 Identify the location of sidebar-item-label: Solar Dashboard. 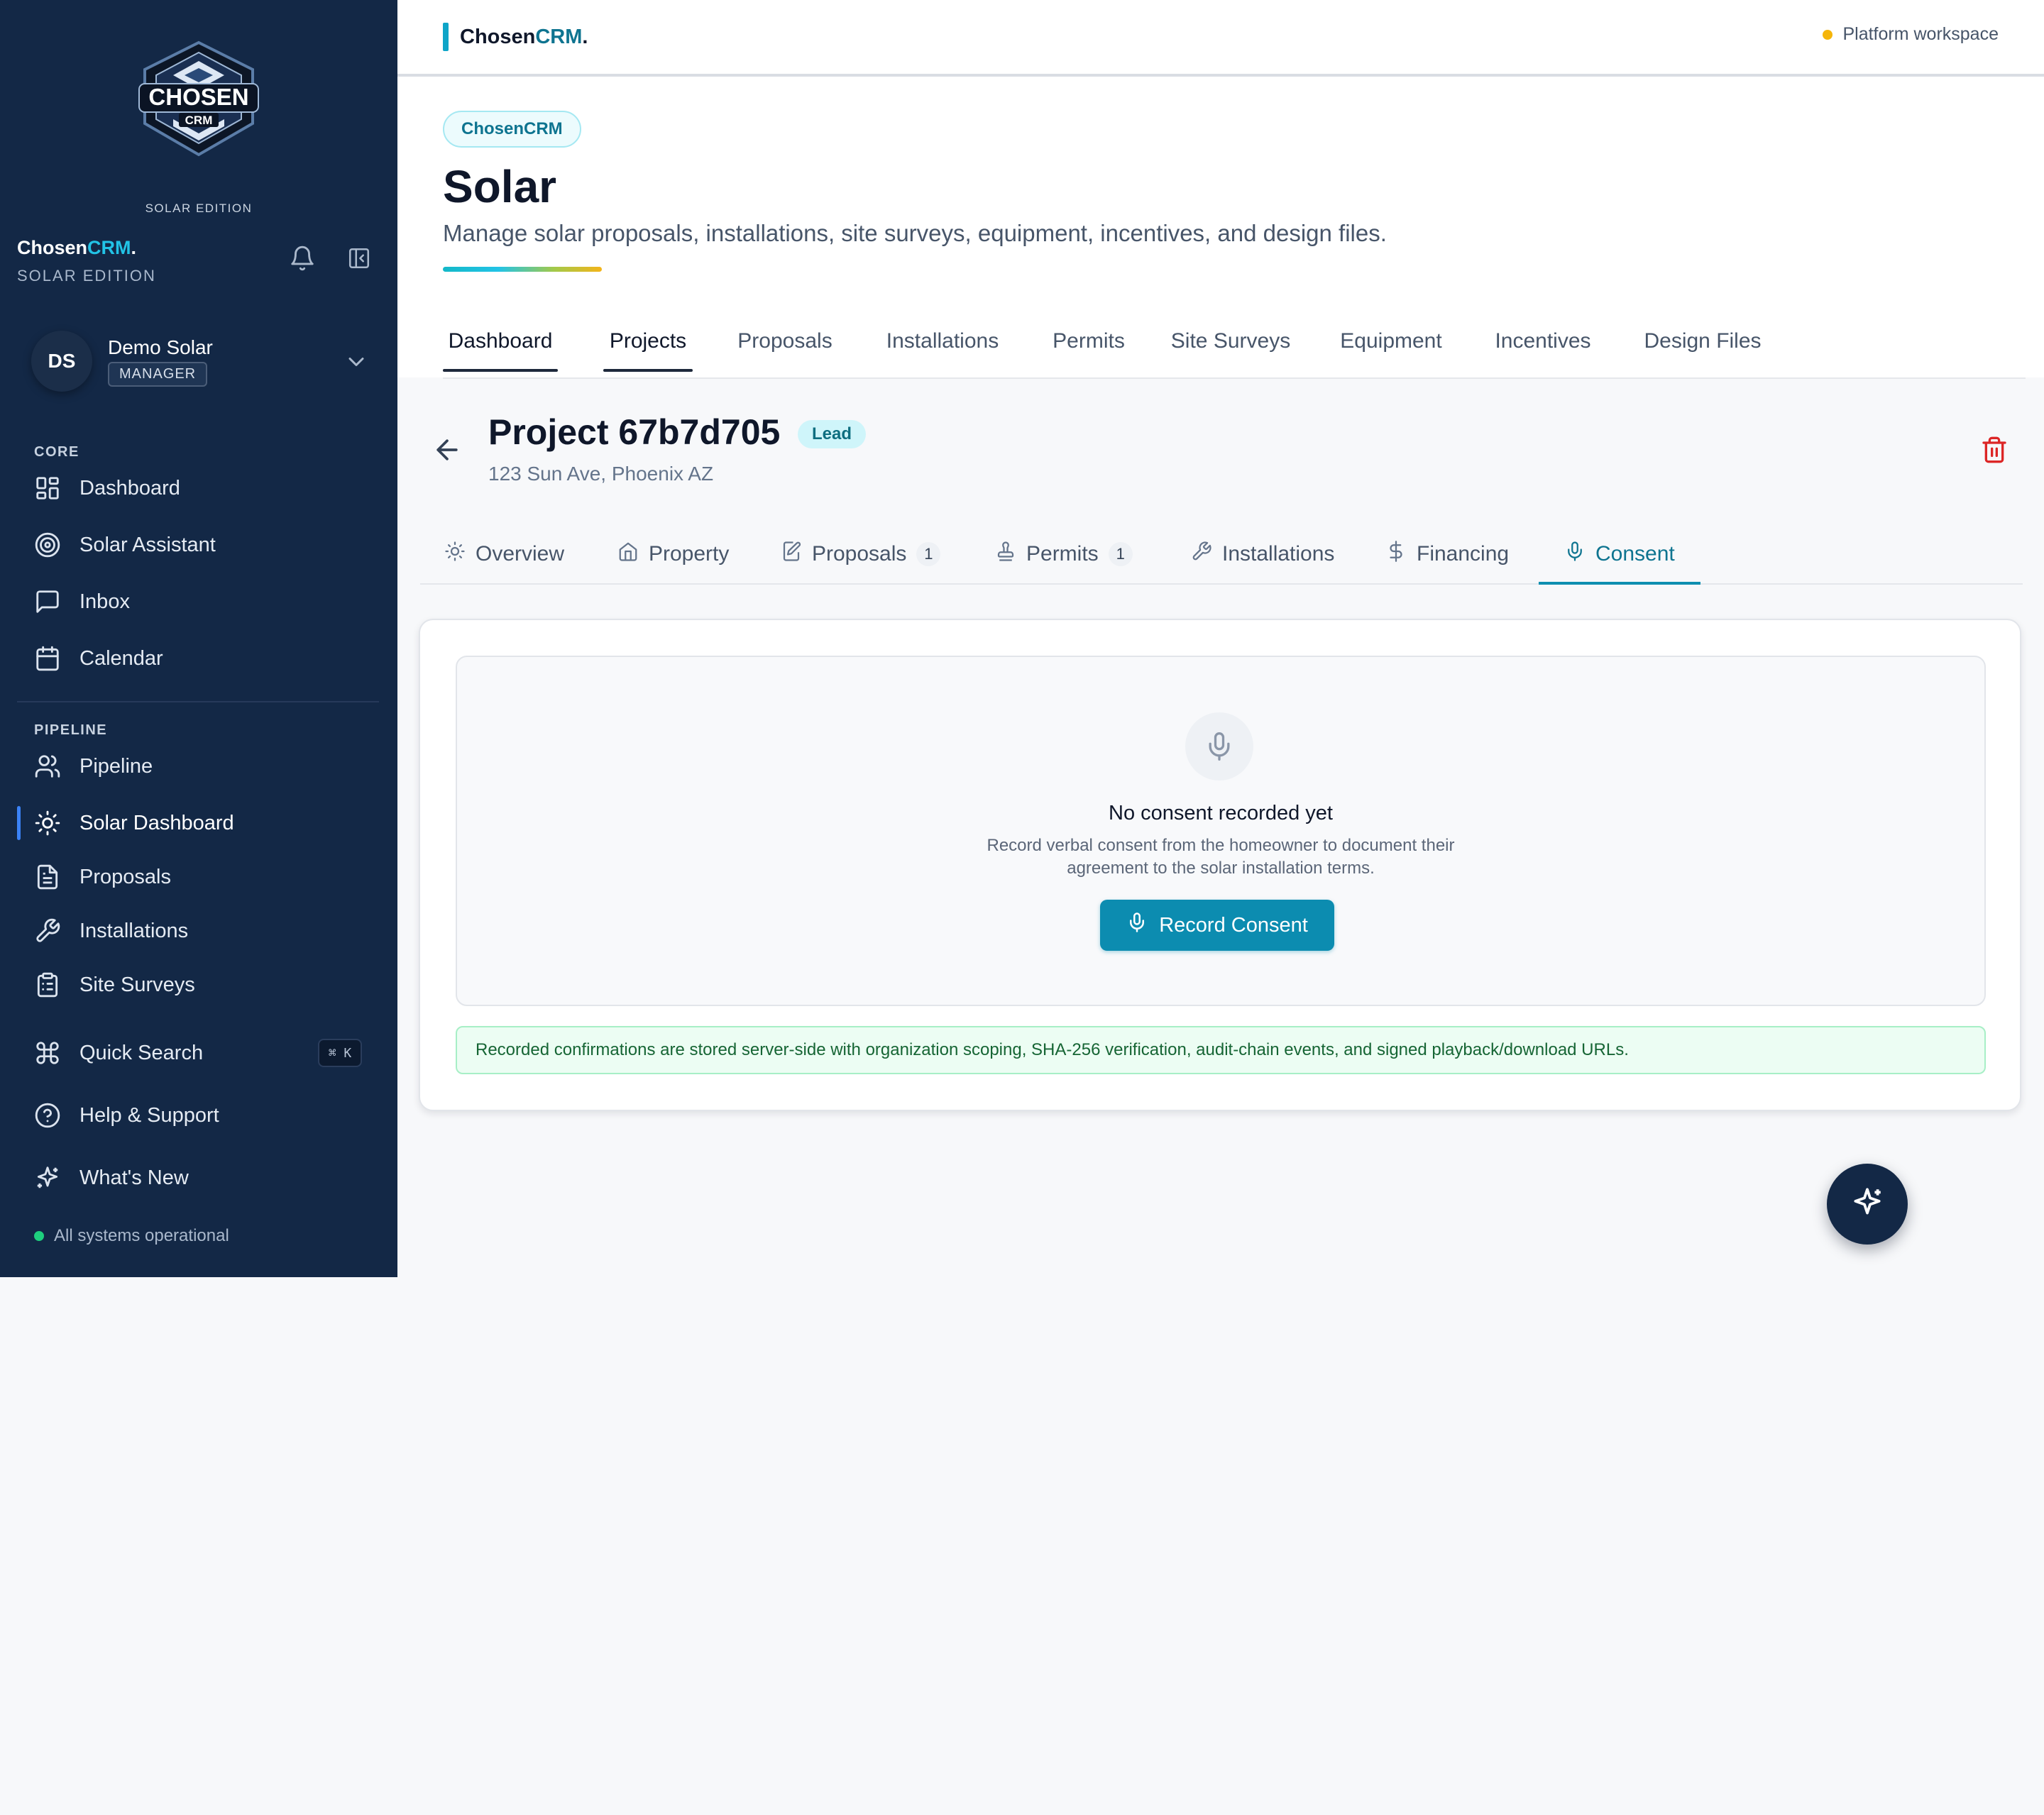
(156, 822).